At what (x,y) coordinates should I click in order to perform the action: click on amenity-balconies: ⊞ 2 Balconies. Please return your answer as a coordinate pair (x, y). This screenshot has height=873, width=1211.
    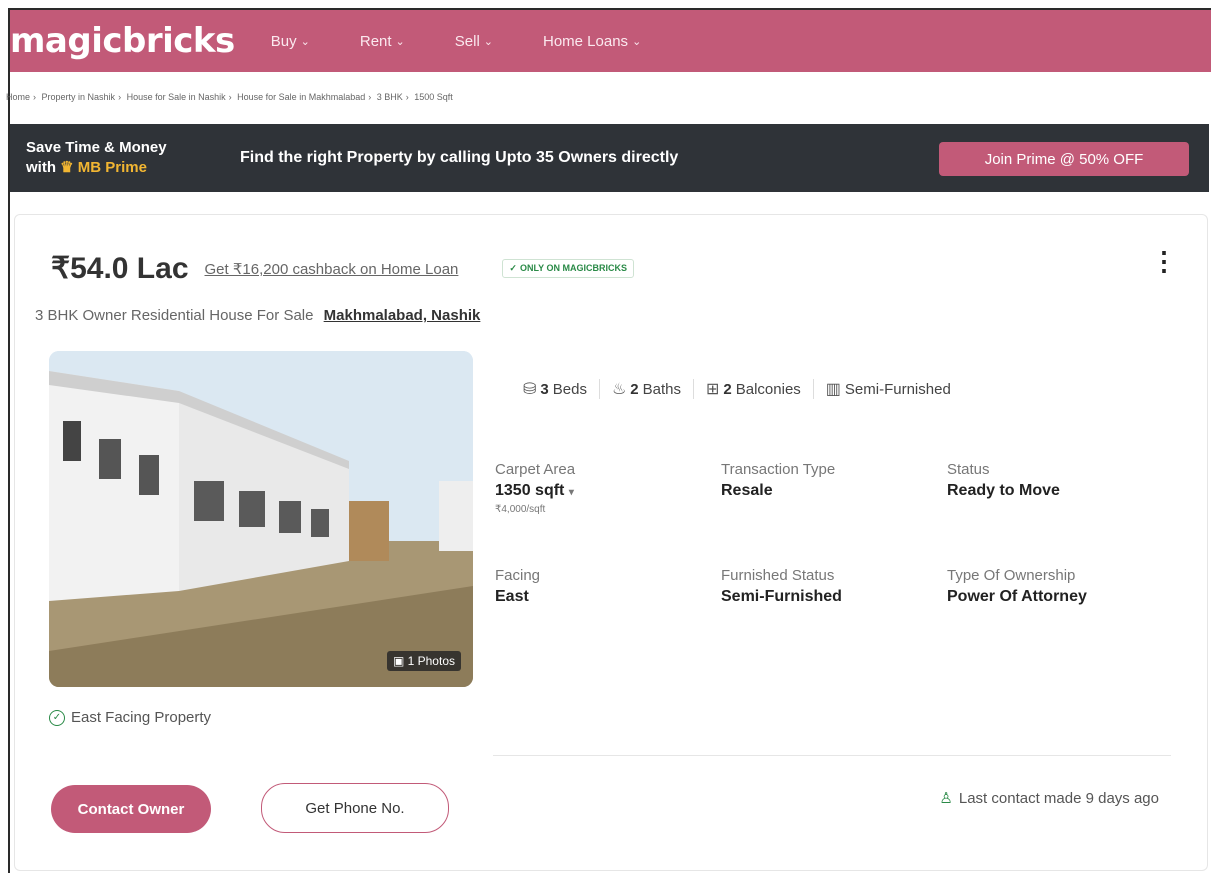
    Looking at the image, I should click on (754, 389).